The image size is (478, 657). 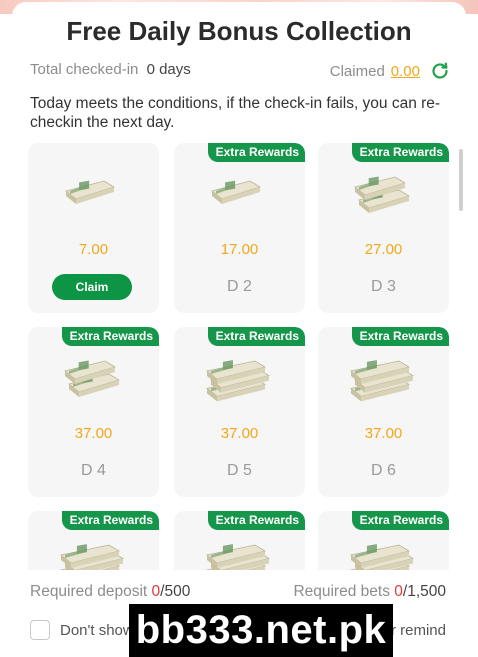 I want to click on bets-current: 0, so click(x=398, y=591).